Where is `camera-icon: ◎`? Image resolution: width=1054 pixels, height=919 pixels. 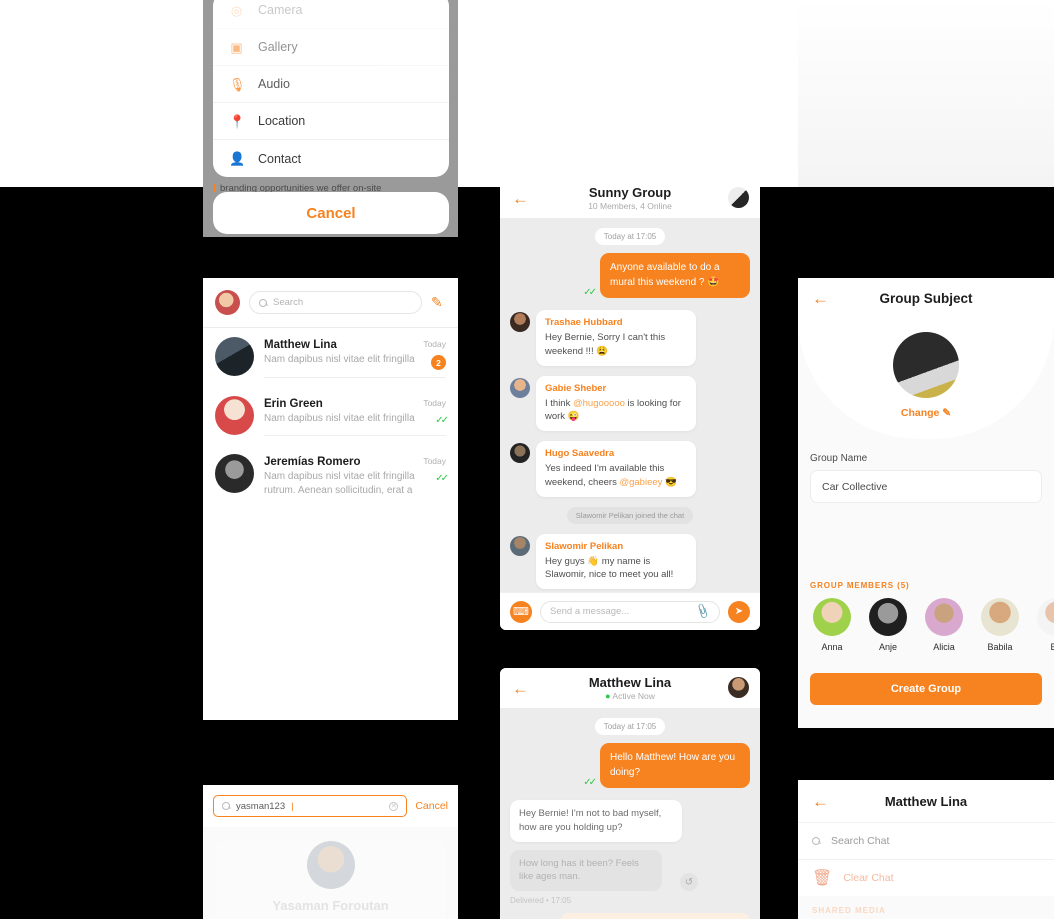
camera-icon: ◎ is located at coordinates (236, 10).